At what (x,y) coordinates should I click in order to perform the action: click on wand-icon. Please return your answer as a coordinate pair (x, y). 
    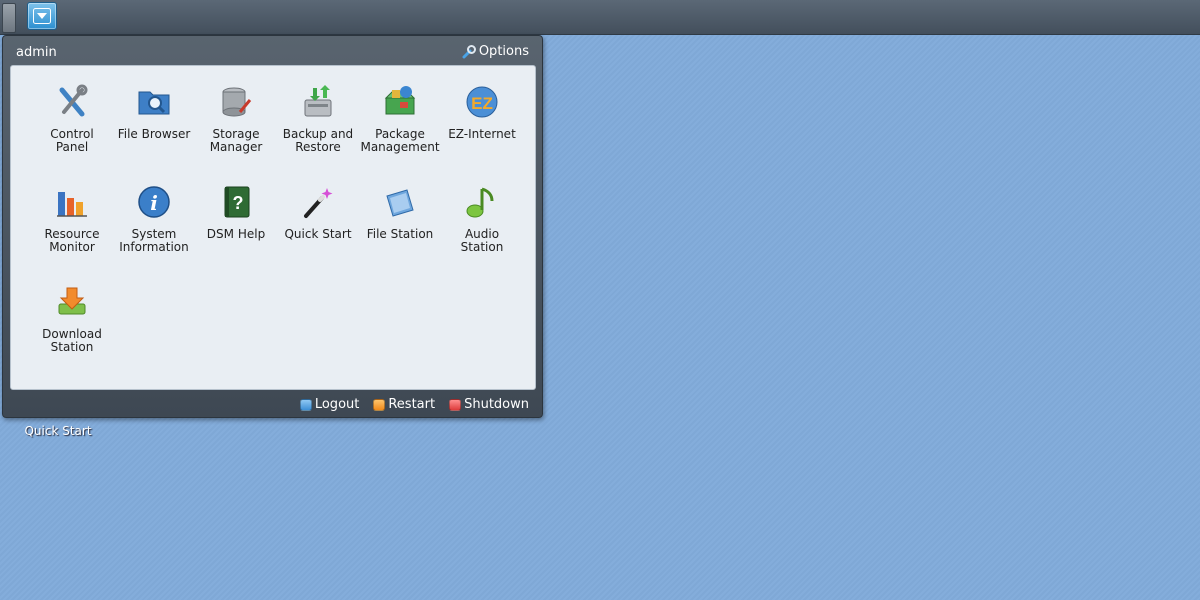
    Looking at the image, I should click on (318, 203).